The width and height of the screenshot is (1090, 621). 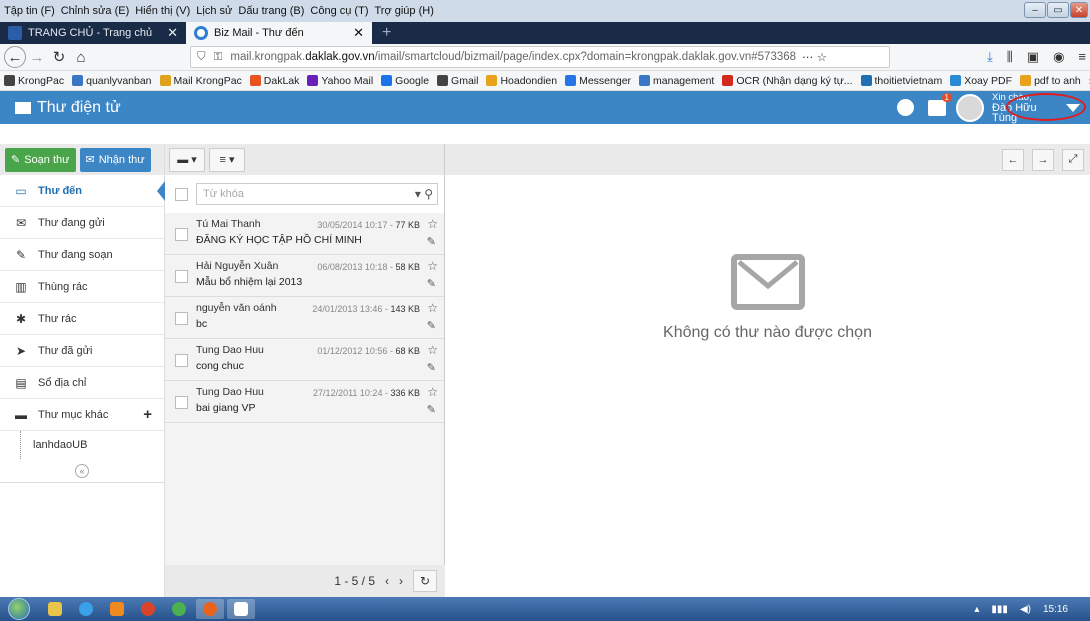 What do you see at coordinates (115, 159) in the screenshot?
I see `receive-button: ✉ Nhận thư` at bounding box center [115, 159].